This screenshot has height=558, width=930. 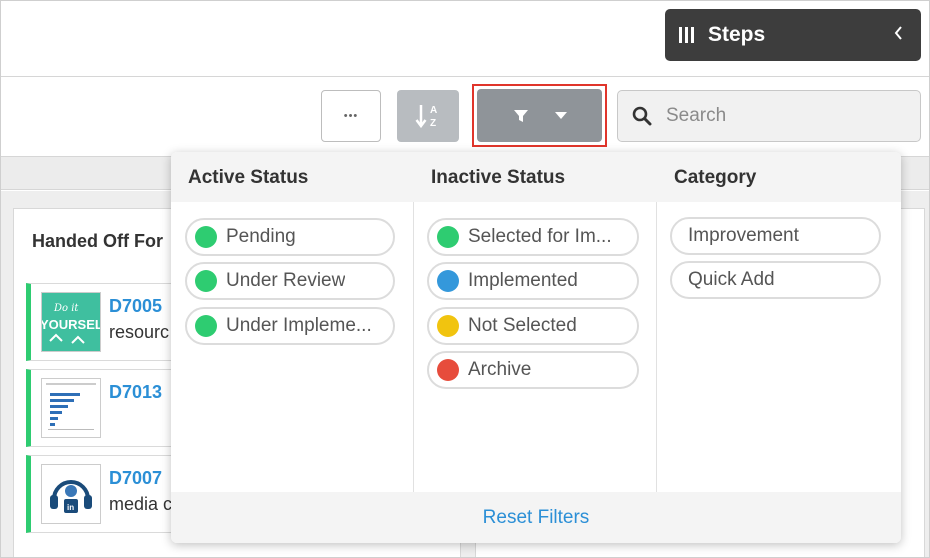 I want to click on filter-pill-under-review: Under Review, so click(x=290, y=281).